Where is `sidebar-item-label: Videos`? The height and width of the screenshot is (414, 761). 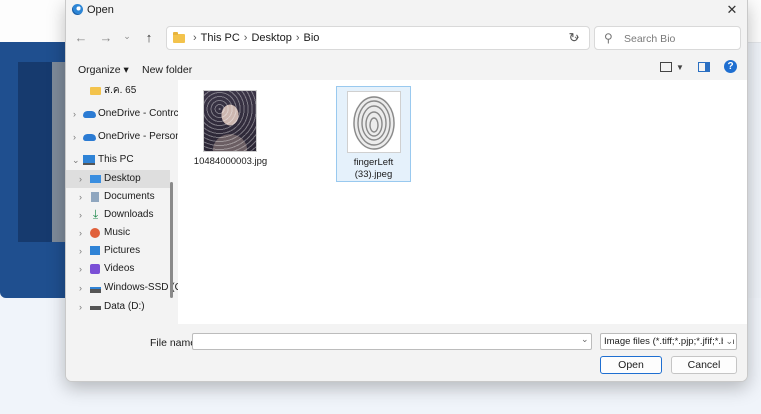 sidebar-item-label: Videos is located at coordinates (119, 268).